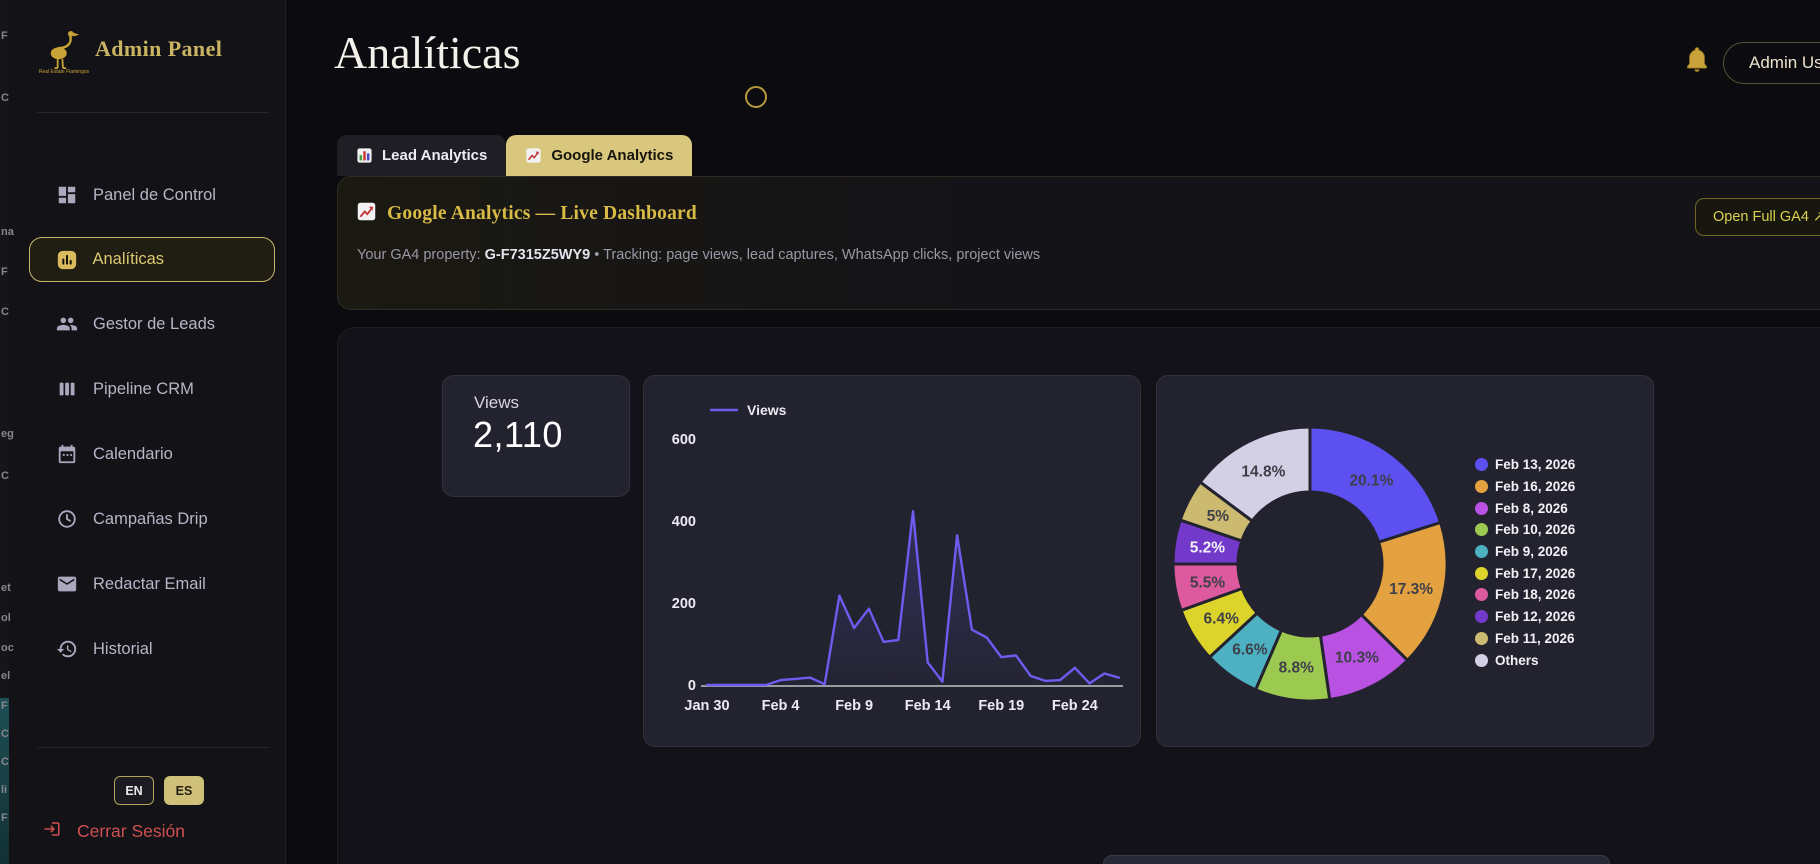 This screenshot has width=1820, height=864. Describe the element at coordinates (366, 214) in the screenshot. I see `chart-increasing-emoji-icon` at that location.